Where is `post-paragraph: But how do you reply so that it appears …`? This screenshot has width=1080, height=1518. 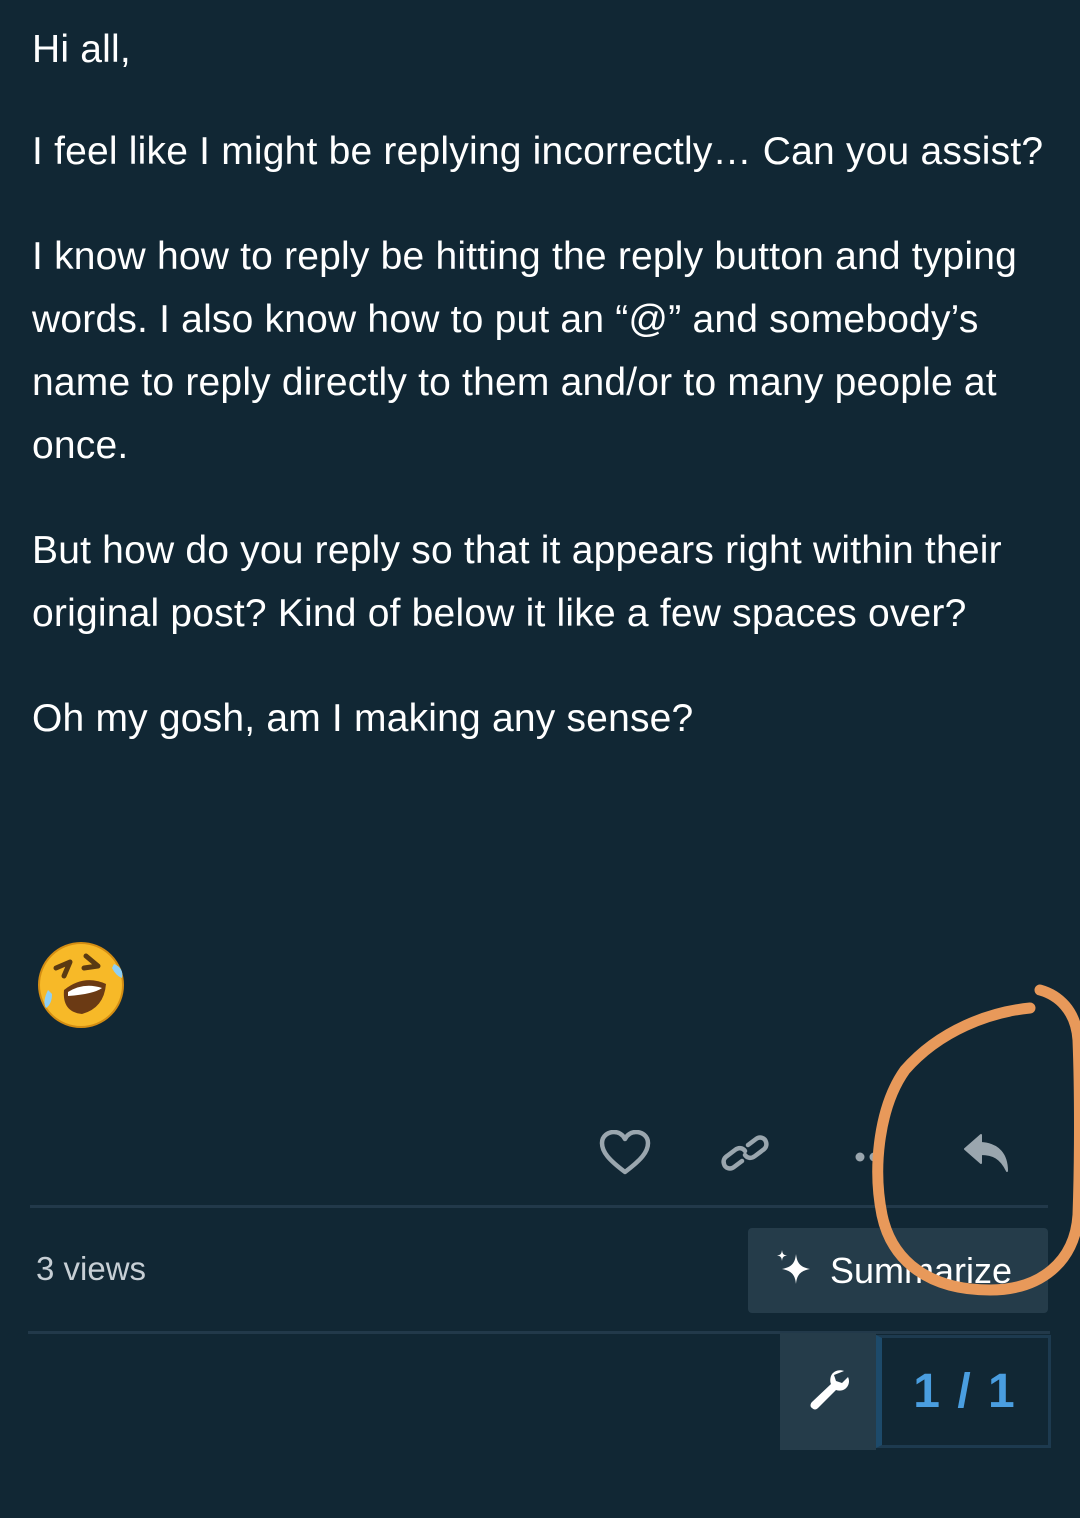
post-paragraph: But how do you reply so that it appears … is located at coordinates (517, 582).